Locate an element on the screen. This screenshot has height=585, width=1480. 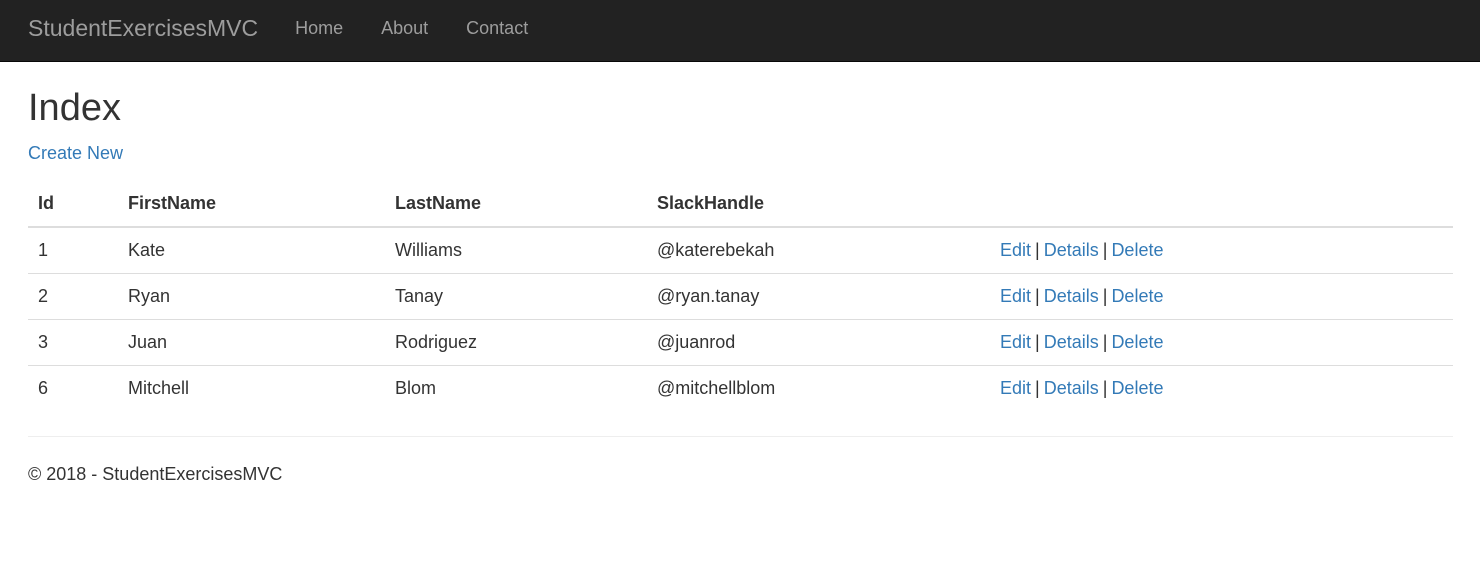
page-title: Index is located at coordinates (74, 108).